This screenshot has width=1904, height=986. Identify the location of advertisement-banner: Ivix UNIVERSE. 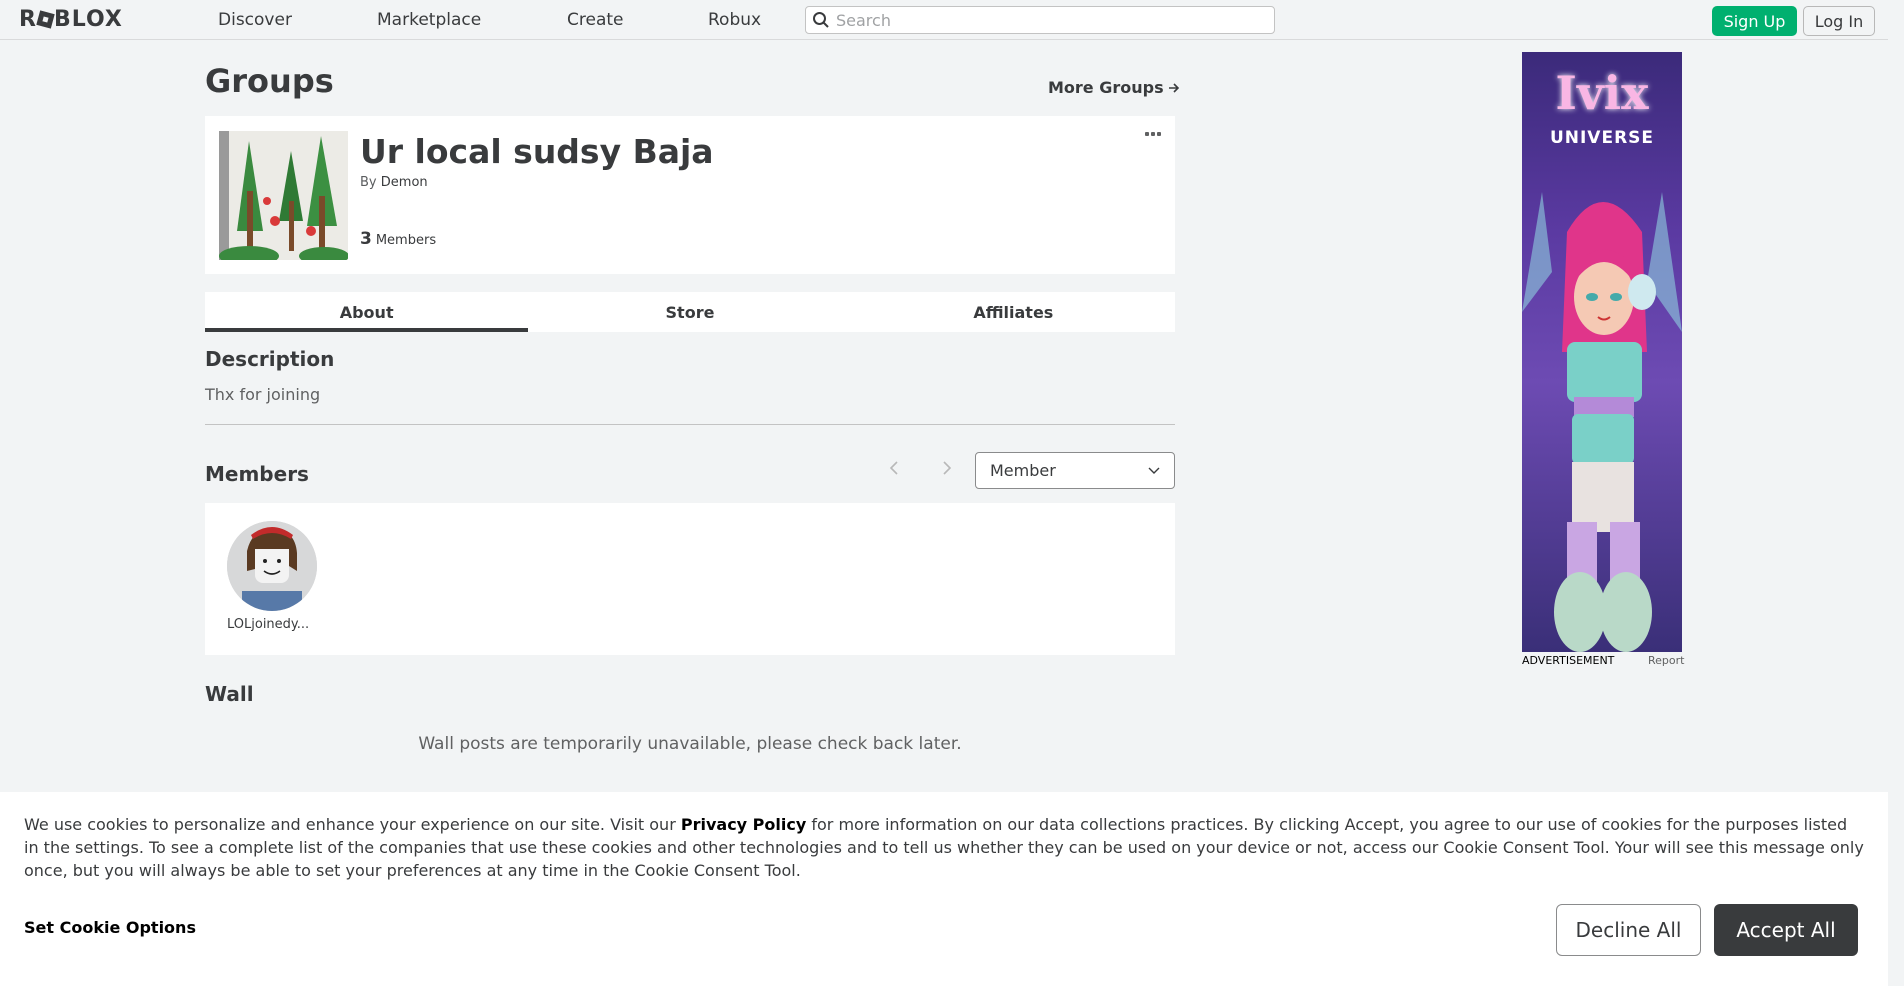
(1602, 352).